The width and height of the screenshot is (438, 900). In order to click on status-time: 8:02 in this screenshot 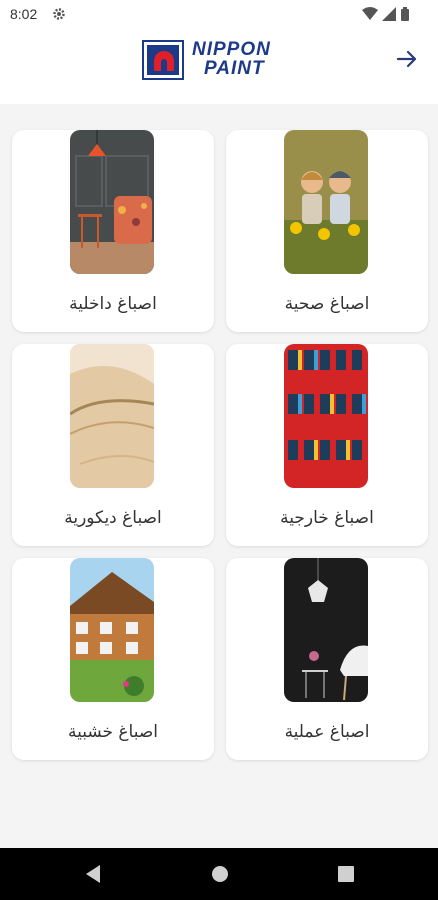, I will do `click(24, 14)`.